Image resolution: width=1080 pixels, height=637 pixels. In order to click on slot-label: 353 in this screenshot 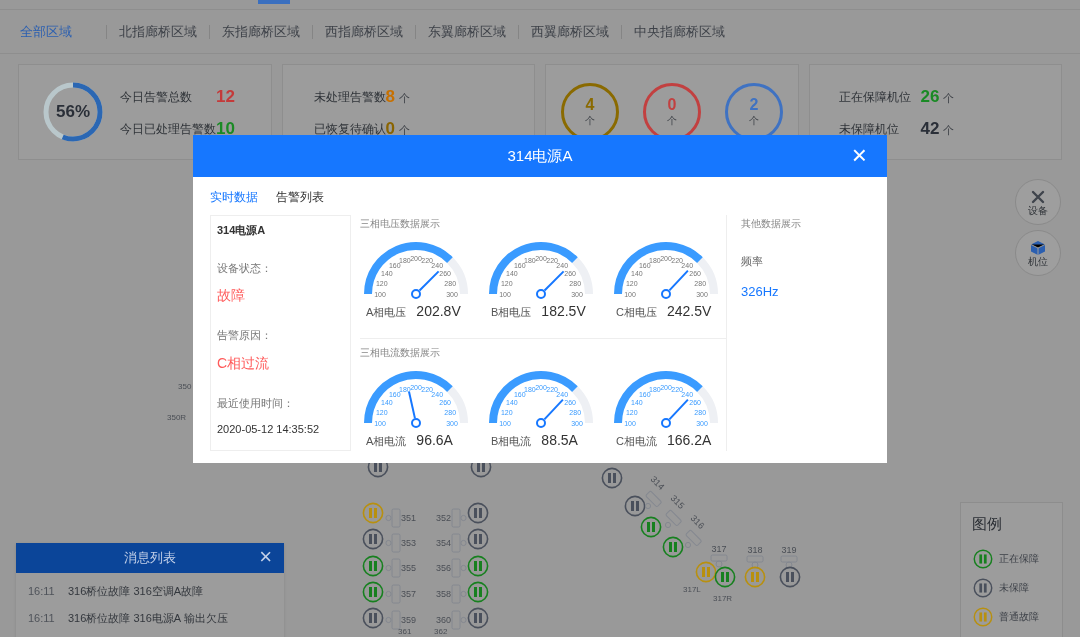, I will do `click(409, 543)`.